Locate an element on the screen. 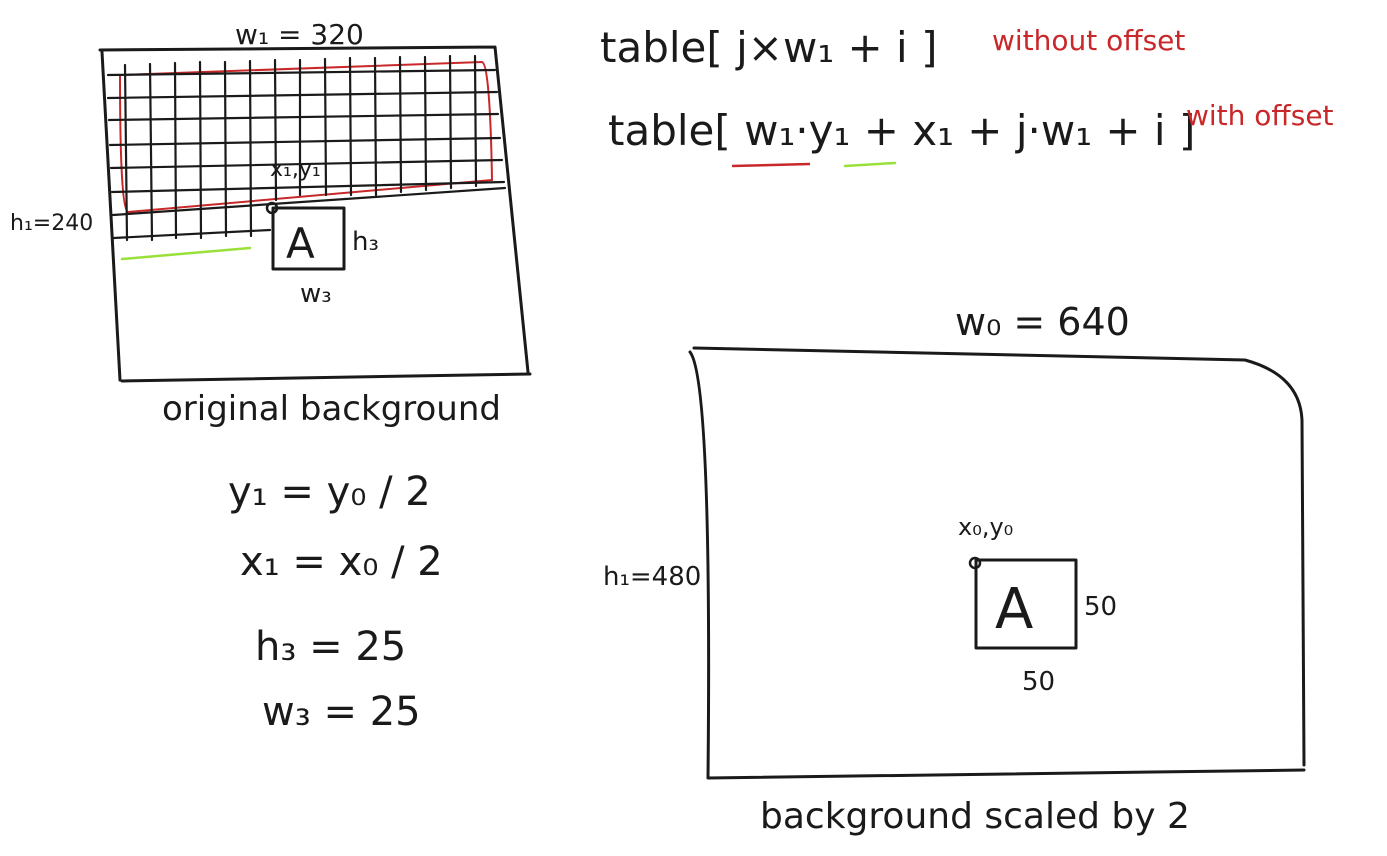 The width and height of the screenshot is (1387, 856). note-with-offset: with offset is located at coordinates (1260, 115).